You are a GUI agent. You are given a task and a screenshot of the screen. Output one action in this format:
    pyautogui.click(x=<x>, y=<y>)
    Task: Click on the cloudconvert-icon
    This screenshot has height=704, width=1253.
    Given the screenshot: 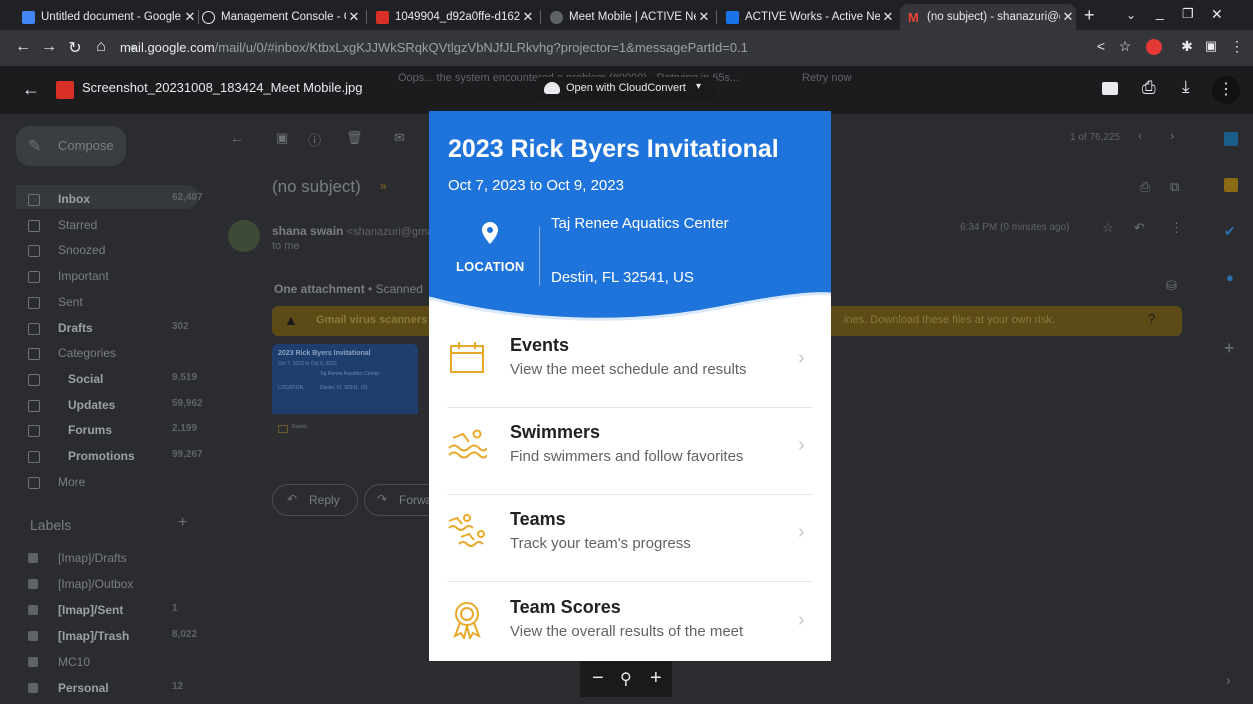 What is the action you would take?
    pyautogui.click(x=552, y=88)
    